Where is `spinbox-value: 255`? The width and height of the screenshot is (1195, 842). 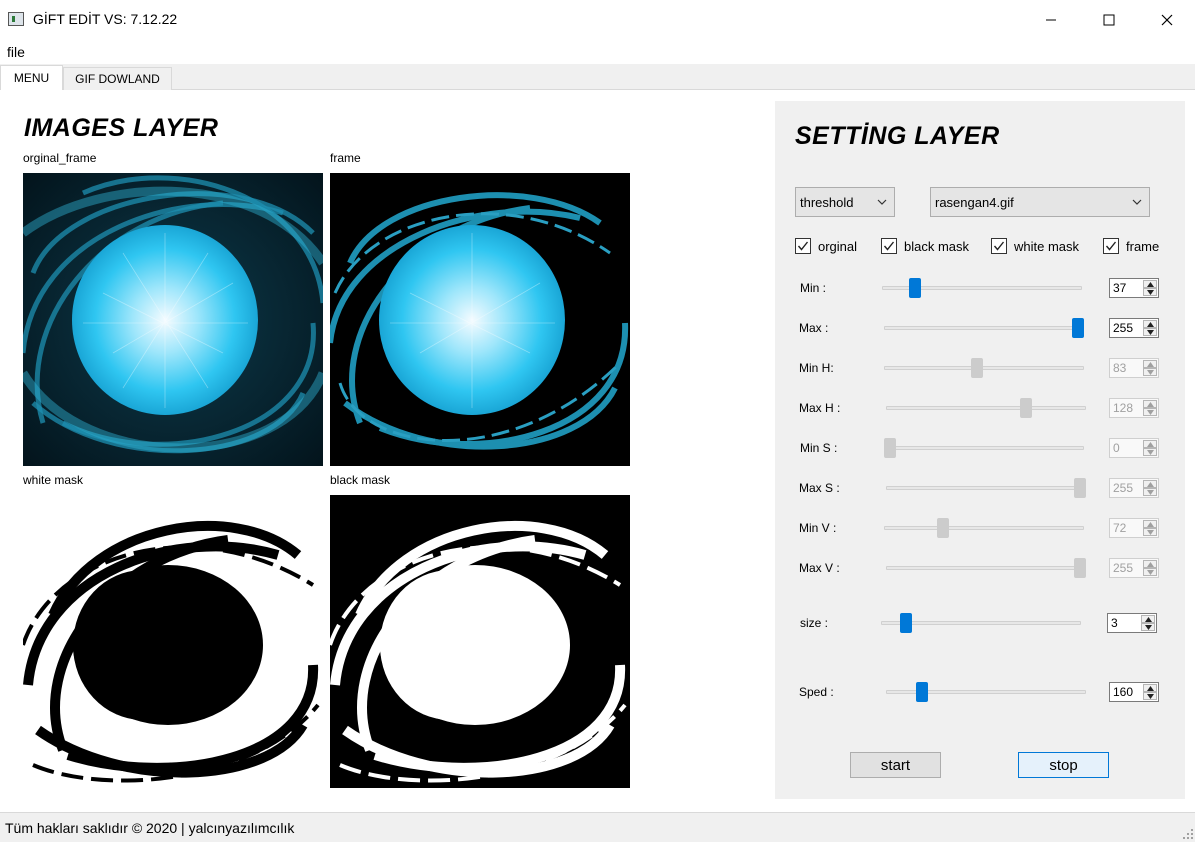
spinbox-value: 255 is located at coordinates (1123, 328).